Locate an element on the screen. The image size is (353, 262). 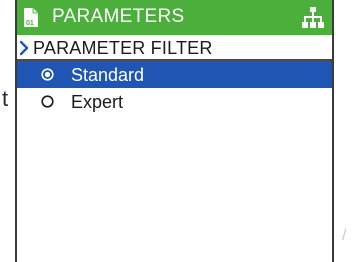
radio-unselected-icon is located at coordinates (47, 101).